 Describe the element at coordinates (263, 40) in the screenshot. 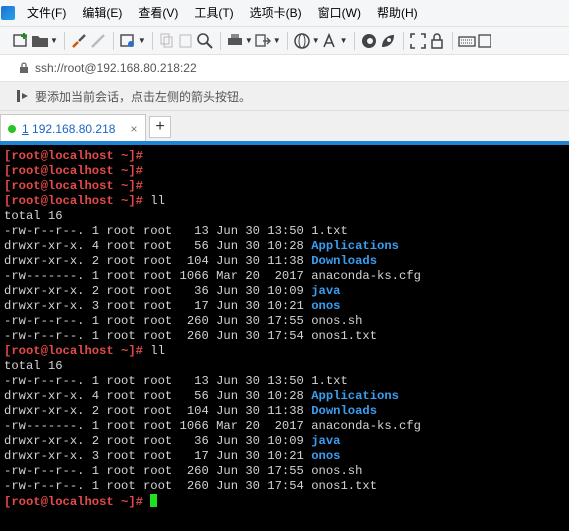

I see `transfer-icon` at that location.